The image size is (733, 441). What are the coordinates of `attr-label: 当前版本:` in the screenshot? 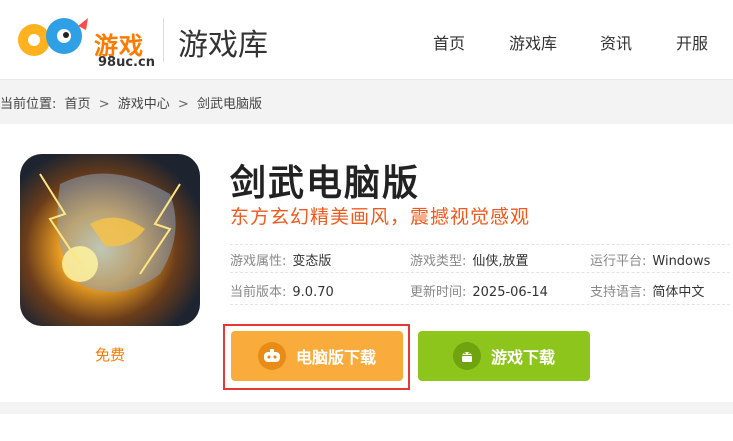 It's located at (258, 292).